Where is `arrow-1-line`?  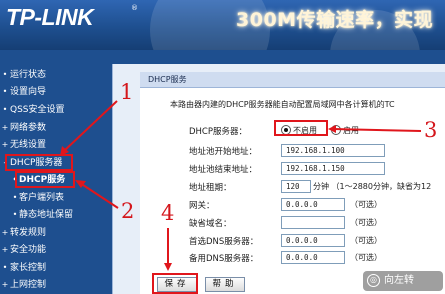
arrow-1-line is located at coordinates (90, 126).